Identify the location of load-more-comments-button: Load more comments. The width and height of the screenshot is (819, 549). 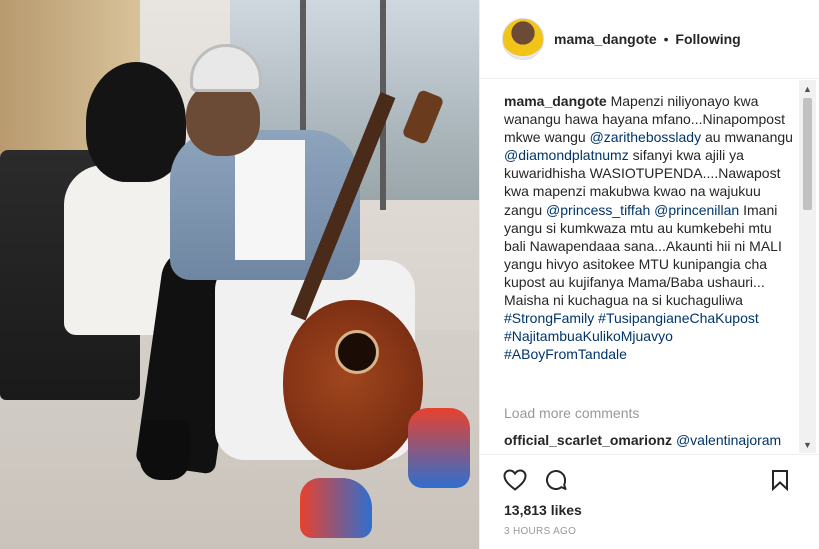
(571, 413).